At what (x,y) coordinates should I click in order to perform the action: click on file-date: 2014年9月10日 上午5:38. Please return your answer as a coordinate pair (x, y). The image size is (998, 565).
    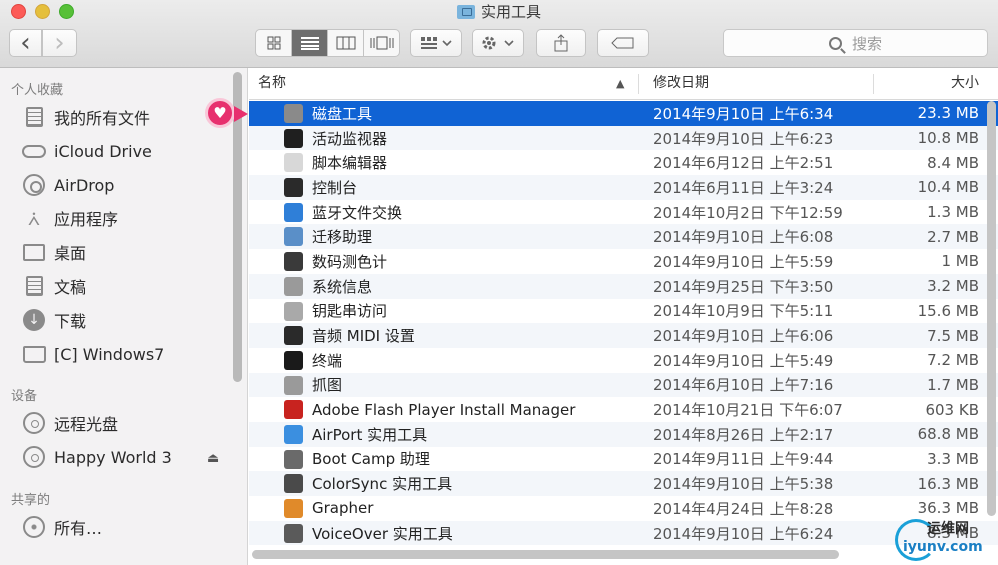
    Looking at the image, I should click on (743, 484).